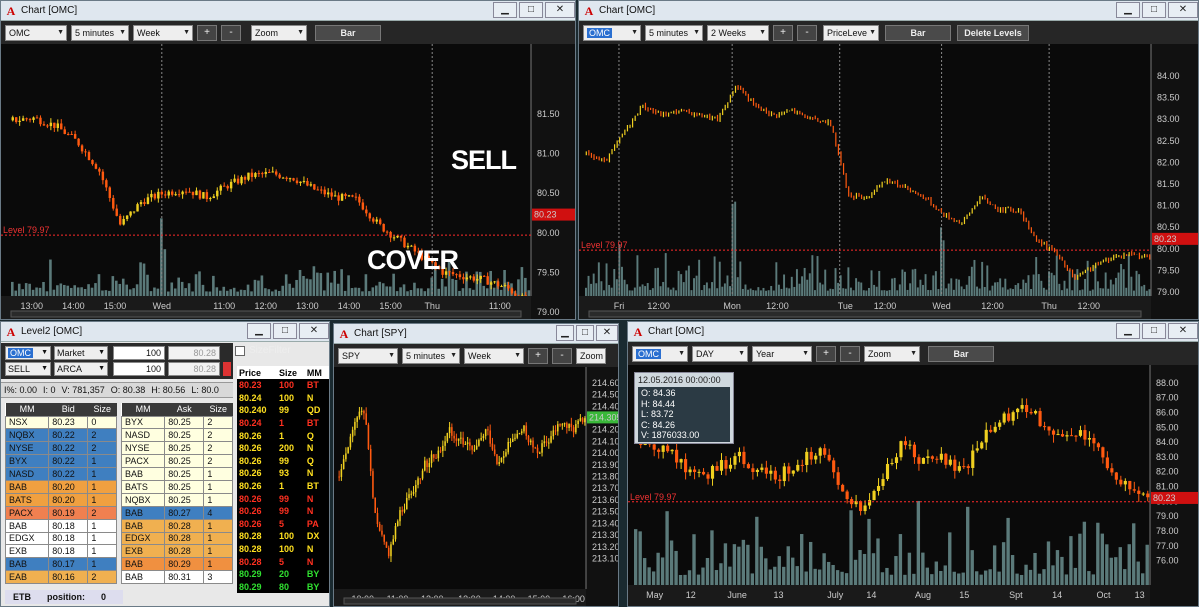 The image size is (1199, 607). Describe the element at coordinates (60, 499) in the screenshot. I see `book-row: BATS 80.20 1` at that location.